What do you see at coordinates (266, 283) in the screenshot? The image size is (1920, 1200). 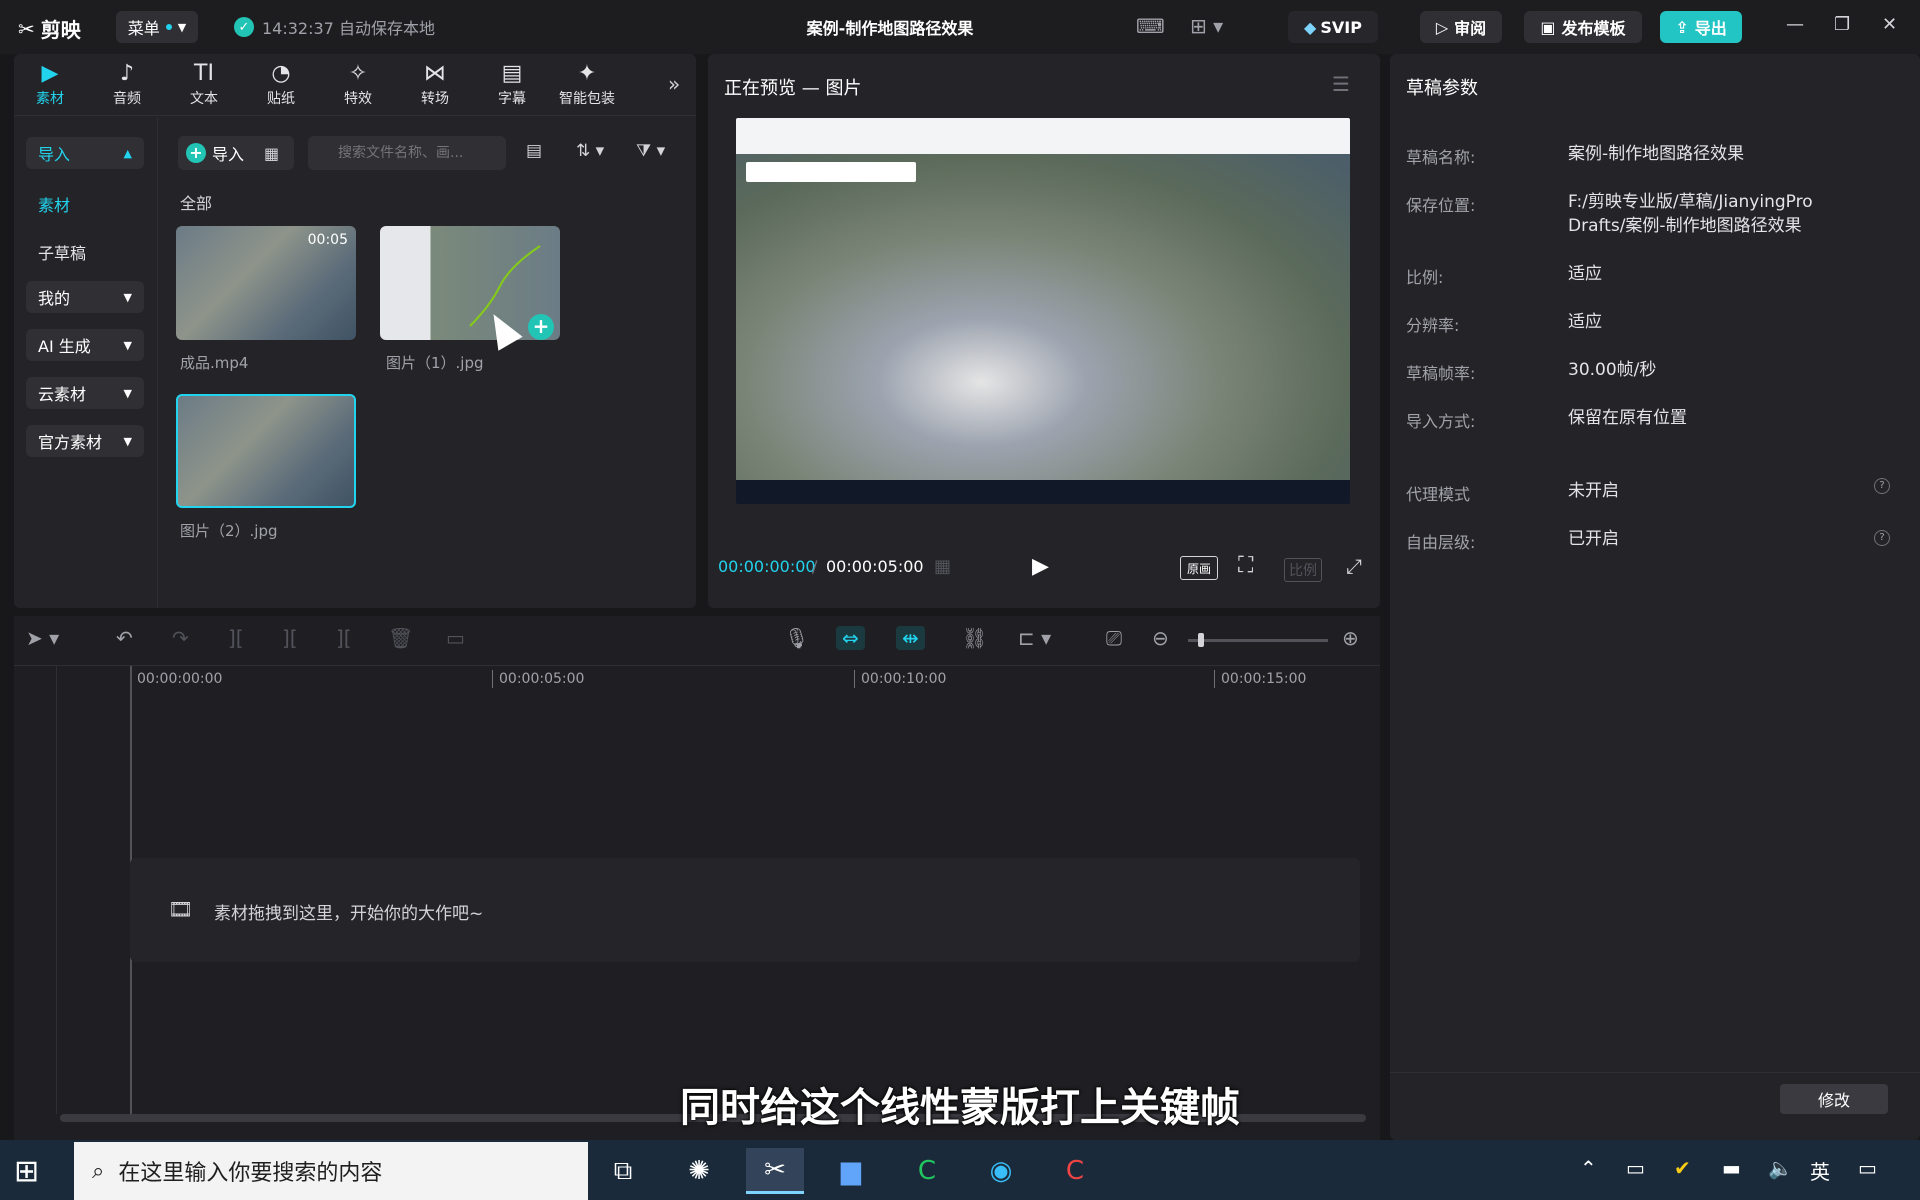 I see `media-item-finished-video: 00:05` at bounding box center [266, 283].